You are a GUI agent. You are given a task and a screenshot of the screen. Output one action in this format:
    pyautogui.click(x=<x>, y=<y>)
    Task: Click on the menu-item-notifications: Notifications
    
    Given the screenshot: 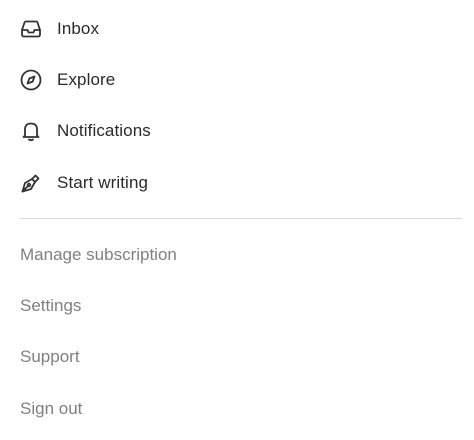 What is the action you would take?
    pyautogui.click(x=85, y=131)
    